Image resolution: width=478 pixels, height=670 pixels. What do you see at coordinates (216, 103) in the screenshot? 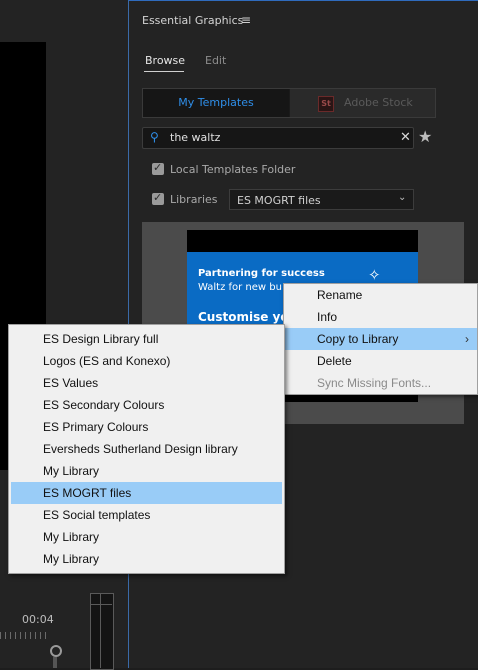
I see `my-templates-button: My Templates` at bounding box center [216, 103].